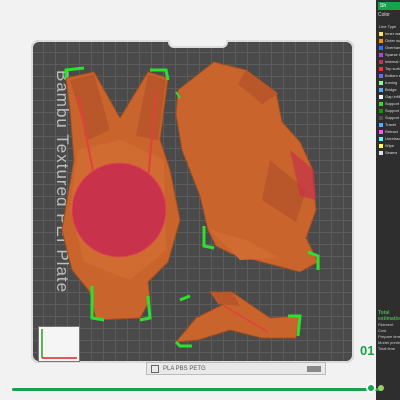  What do you see at coordinates (389, 316) in the screenshot?
I see `stats-title: Total estimation` at bounding box center [389, 316].